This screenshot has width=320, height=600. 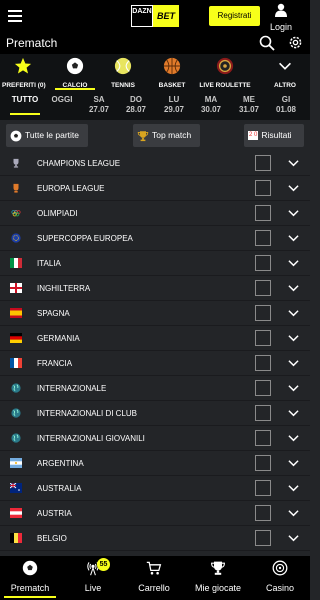 I want to click on league-row-germania: GERMANIA, so click(x=155, y=338).